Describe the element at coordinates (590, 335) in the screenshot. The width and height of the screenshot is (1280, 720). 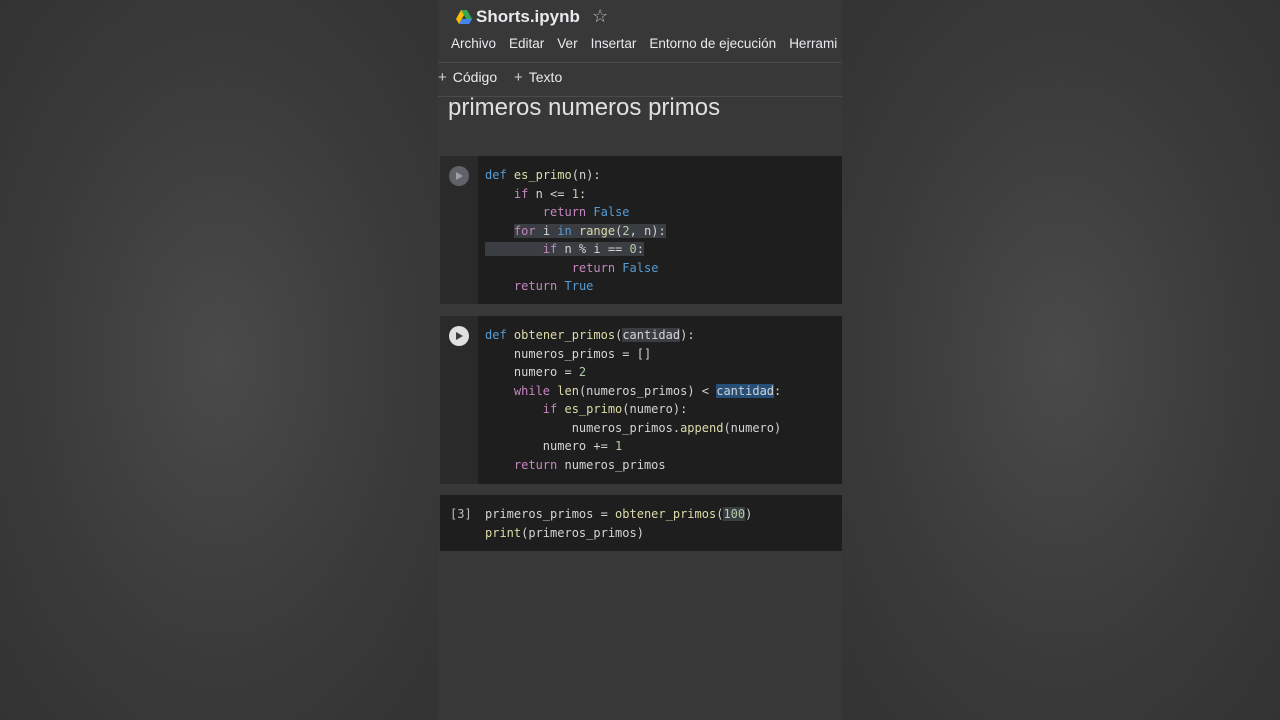
I see `code-line: def obtener_primos(cantidad):` at that location.